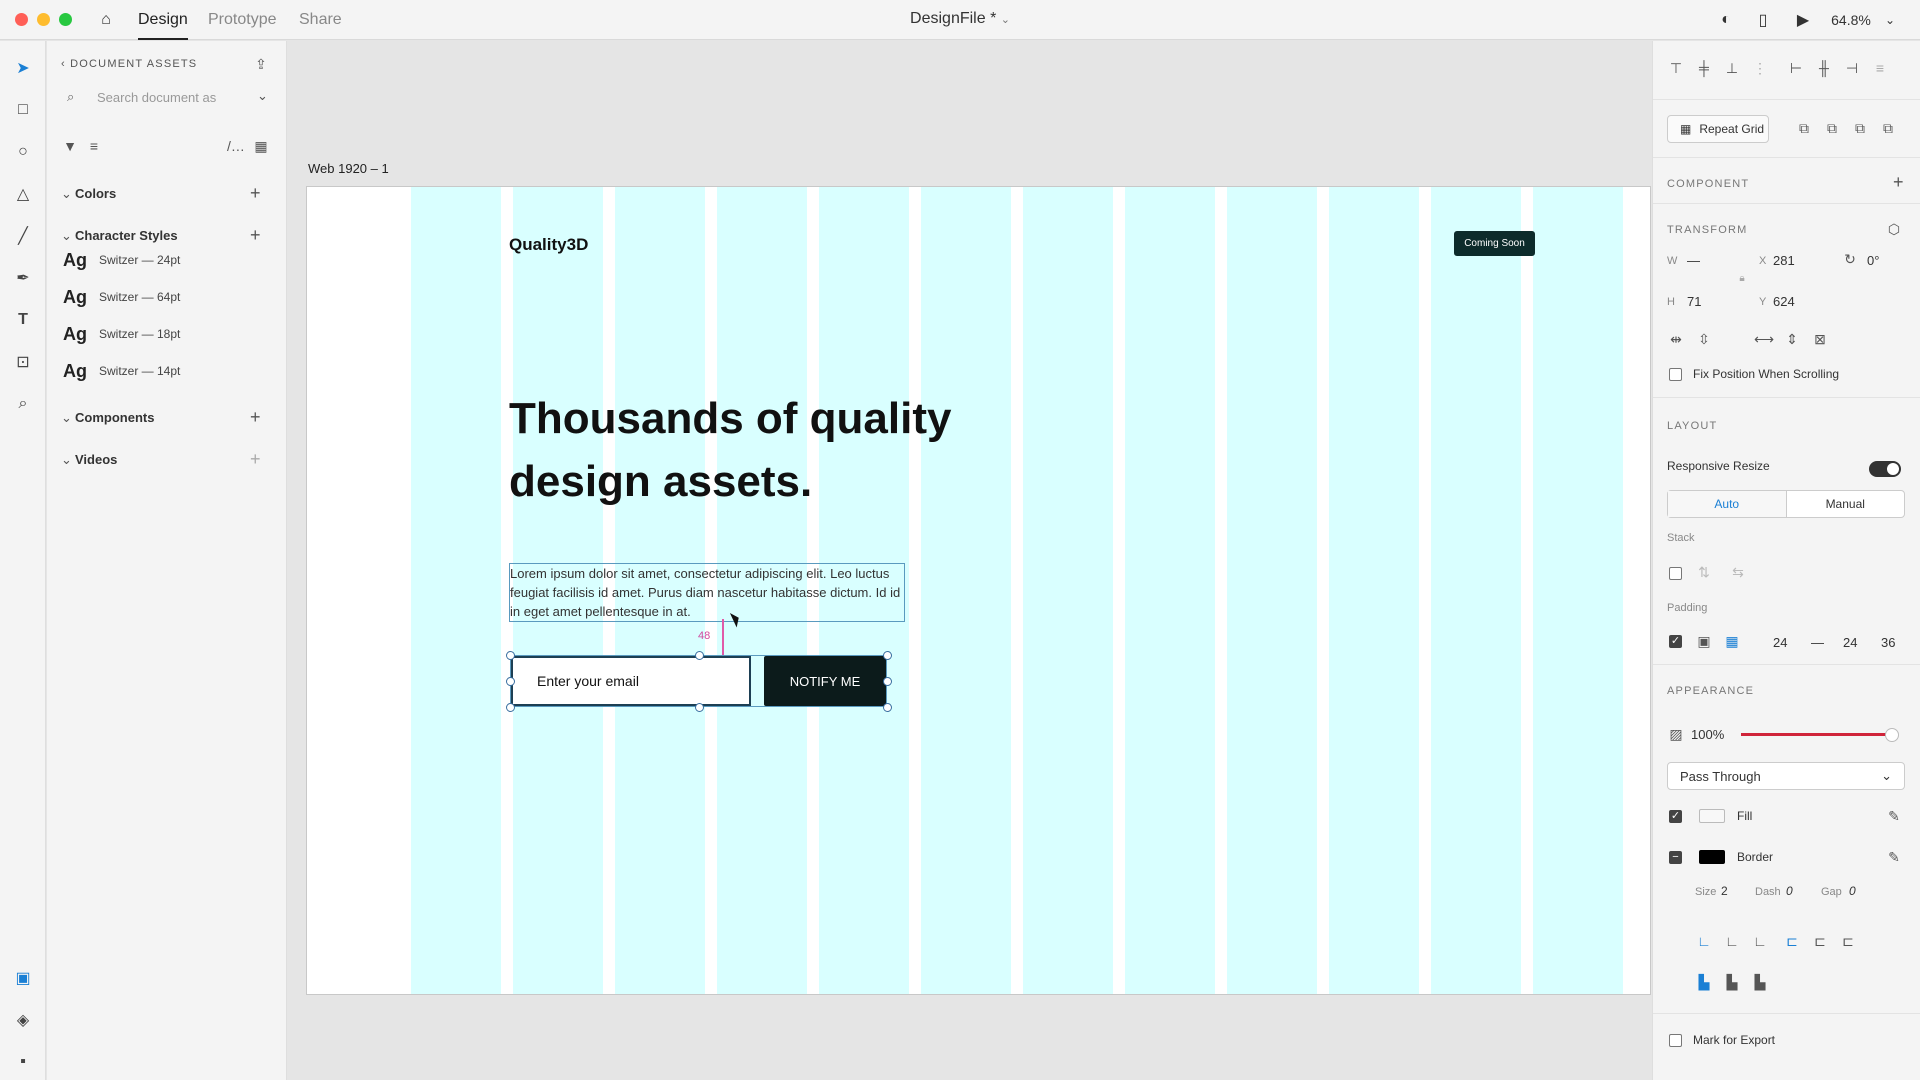  Describe the element at coordinates (262, 96) in the screenshot. I see `search-dropdown-icon: ⌄` at that location.